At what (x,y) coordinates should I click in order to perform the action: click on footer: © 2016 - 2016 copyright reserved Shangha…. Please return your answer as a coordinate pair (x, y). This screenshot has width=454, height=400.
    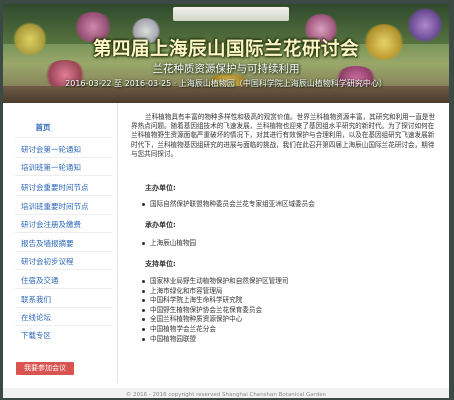
    Looking at the image, I should click on (226, 393).